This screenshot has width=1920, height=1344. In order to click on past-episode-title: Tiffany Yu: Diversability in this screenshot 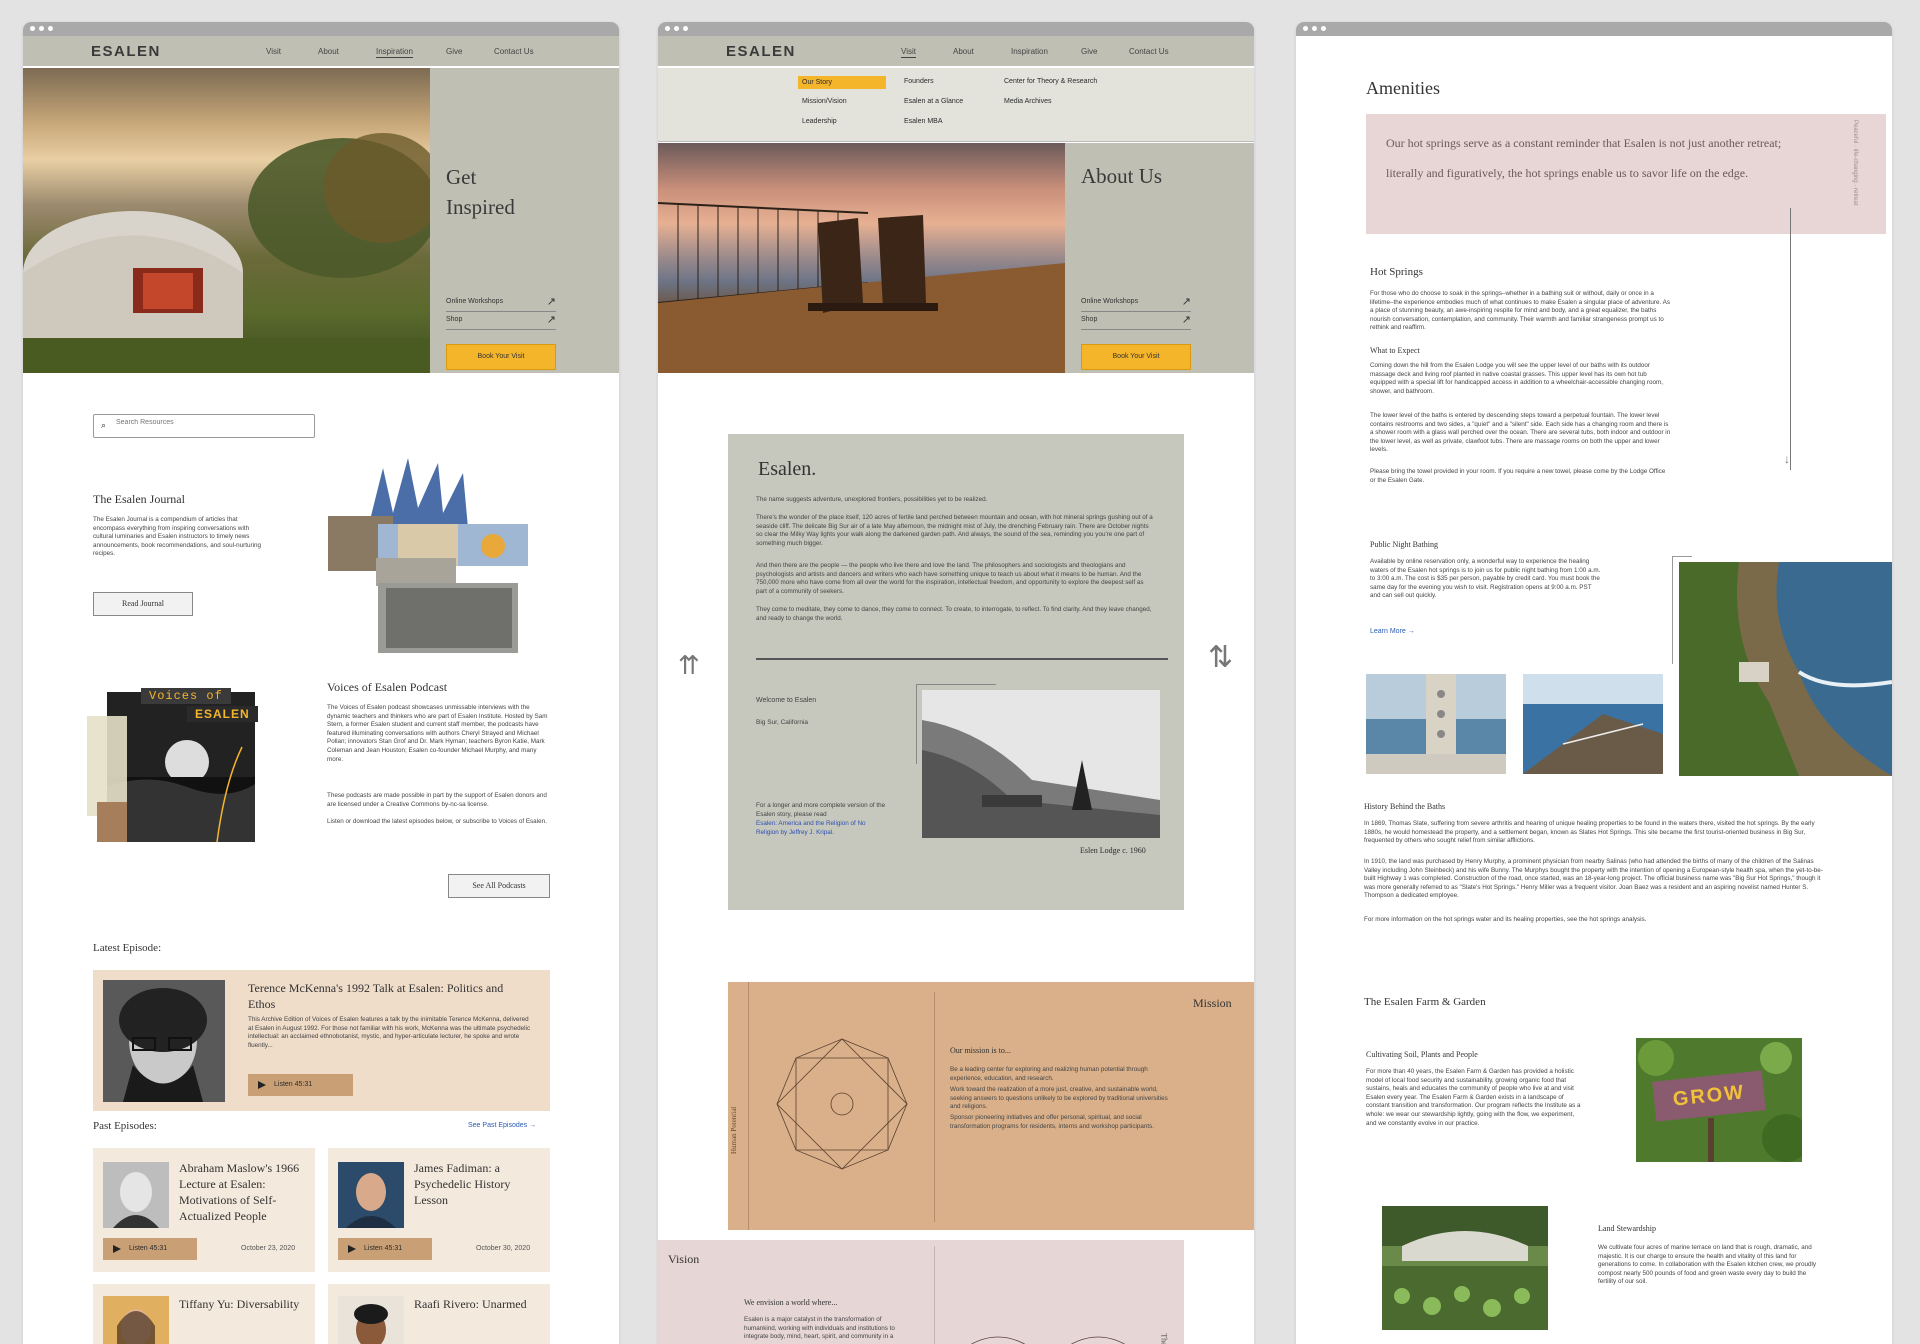, I will do `click(243, 1304)`.